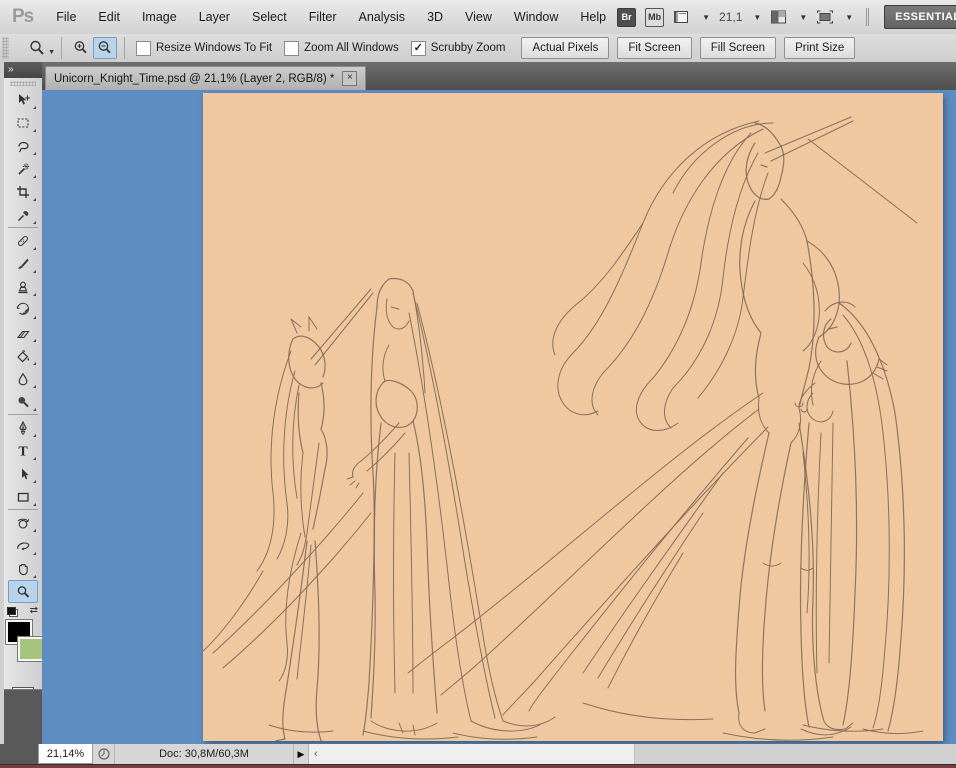 This screenshot has height=768, width=956. What do you see at coordinates (143, 48) in the screenshot?
I see `resize-windows-checkbox` at bounding box center [143, 48].